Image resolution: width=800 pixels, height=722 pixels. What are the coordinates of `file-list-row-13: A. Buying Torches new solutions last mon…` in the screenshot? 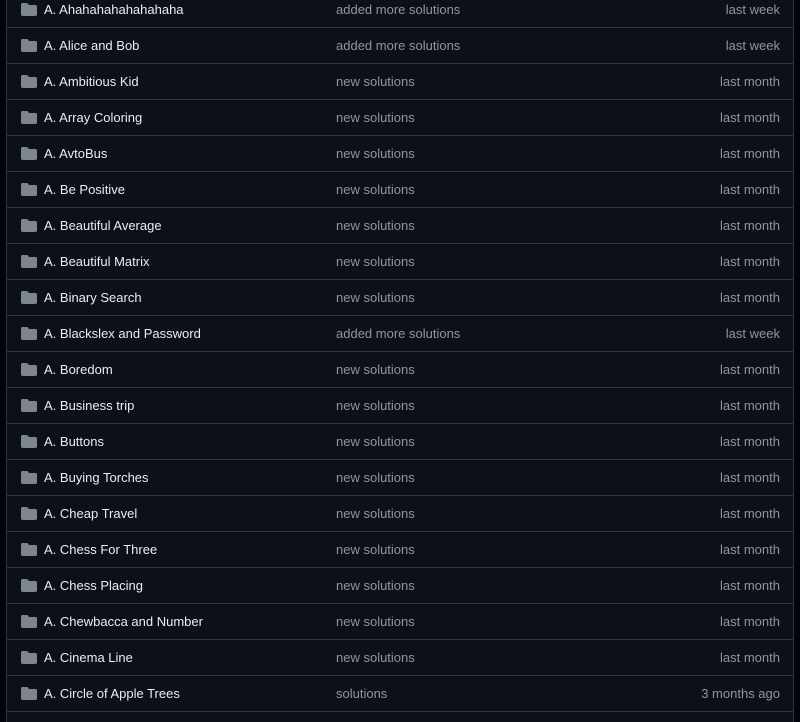 It's located at (400, 478).